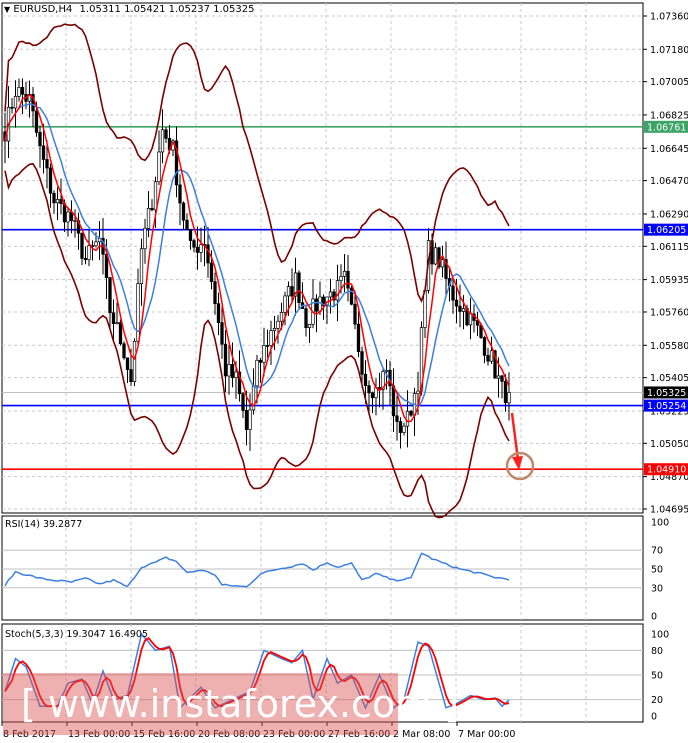 The width and height of the screenshot is (688, 743). I want to click on price-tick-label: 1.06825, so click(669, 115).